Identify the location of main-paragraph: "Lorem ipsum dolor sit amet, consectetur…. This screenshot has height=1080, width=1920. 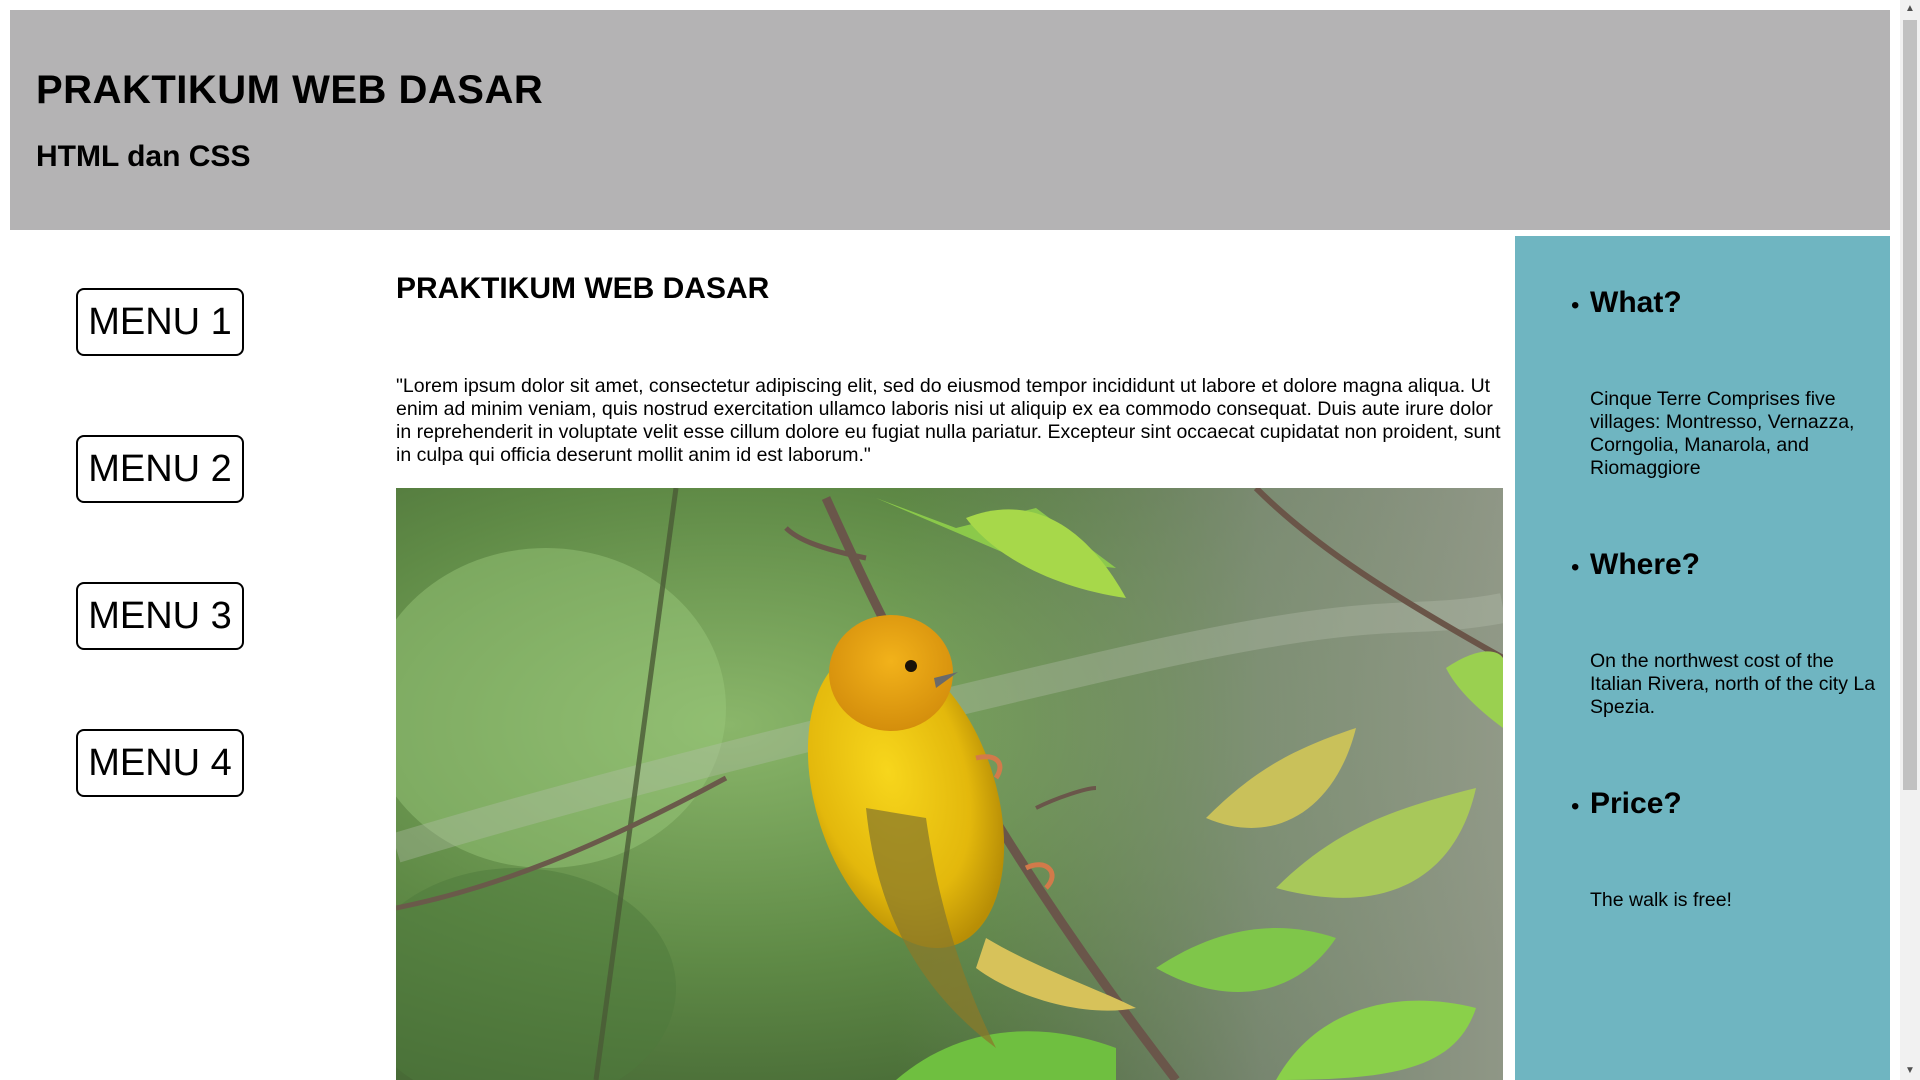
(948, 420).